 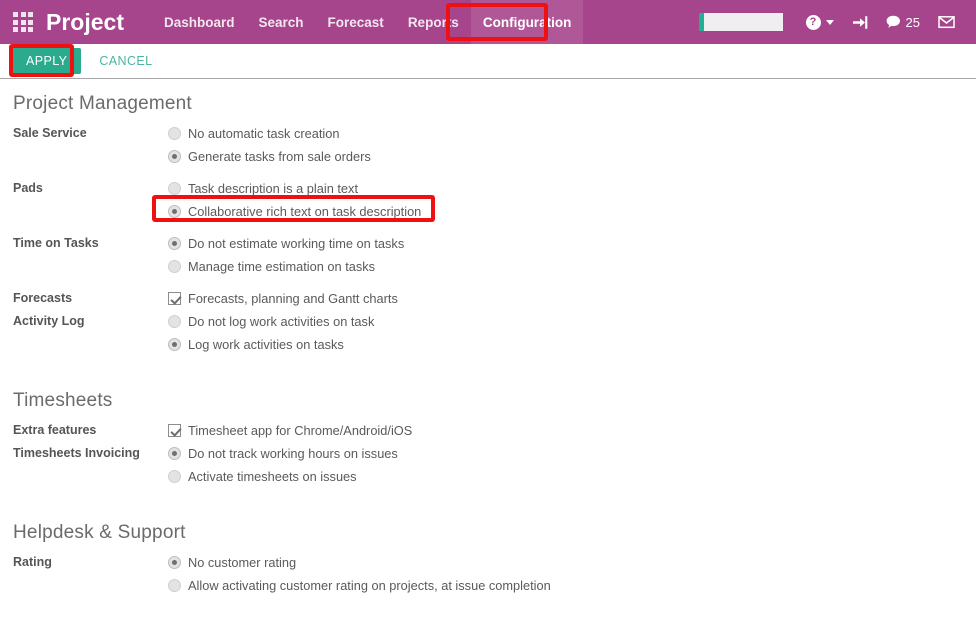 What do you see at coordinates (572, 266) in the screenshot?
I see `radio-option: Manage time estimation on tasks` at bounding box center [572, 266].